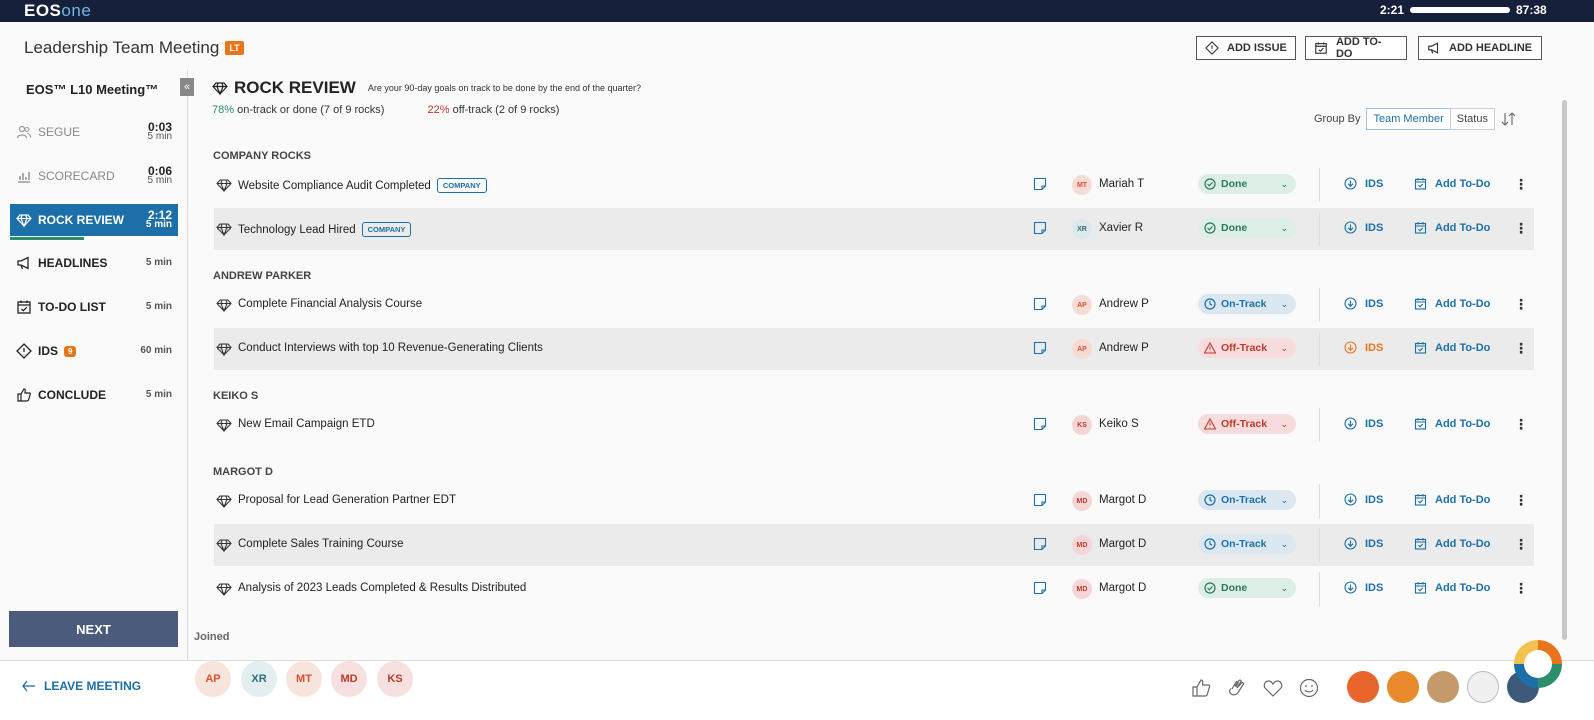  I want to click on agenda-item-todo-list: TO-DO LIST 5 min, so click(94, 307).